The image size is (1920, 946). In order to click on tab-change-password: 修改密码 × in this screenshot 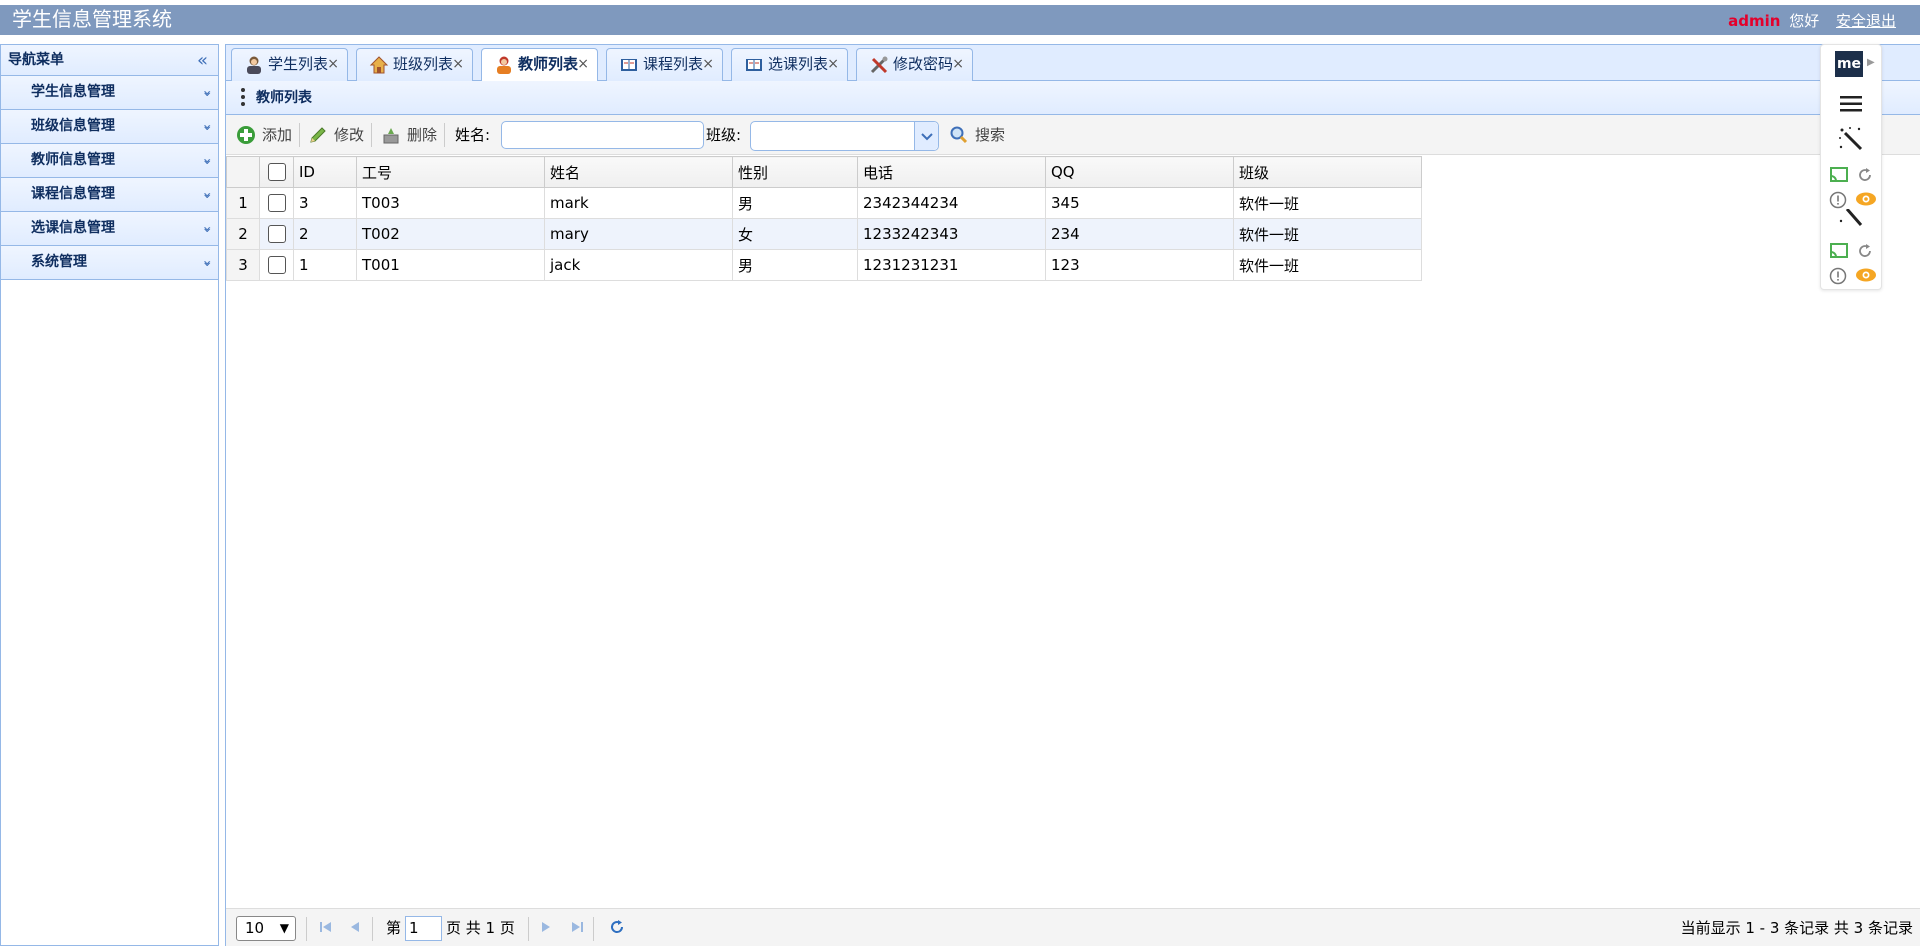, I will do `click(914, 64)`.